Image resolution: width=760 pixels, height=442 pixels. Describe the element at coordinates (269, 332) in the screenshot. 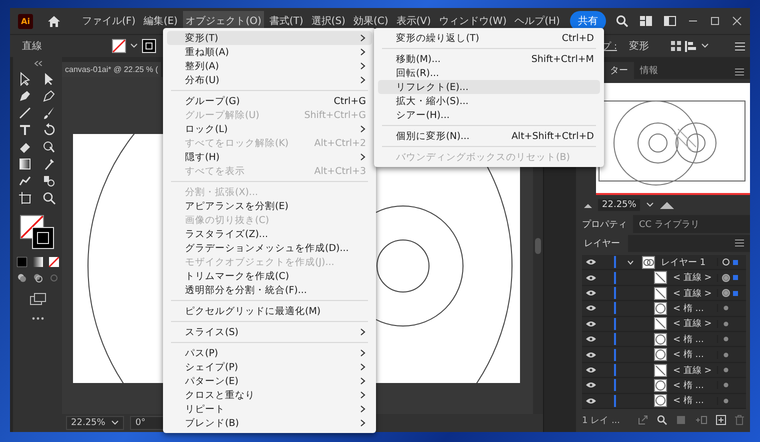

I see `menu-item: スライス(S)` at that location.